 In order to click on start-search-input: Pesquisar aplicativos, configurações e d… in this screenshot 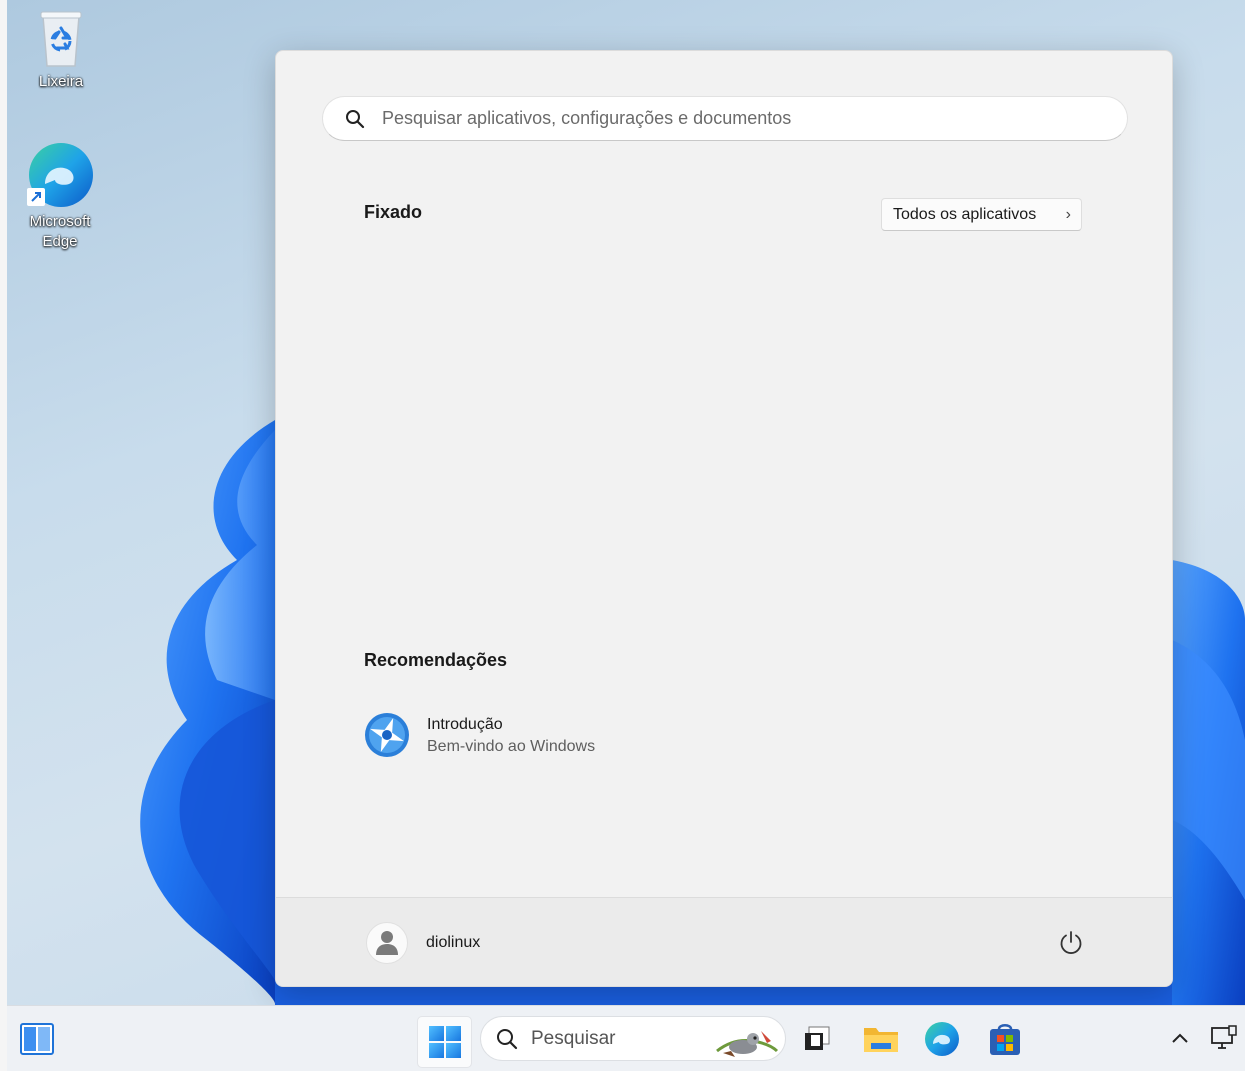, I will do `click(725, 118)`.